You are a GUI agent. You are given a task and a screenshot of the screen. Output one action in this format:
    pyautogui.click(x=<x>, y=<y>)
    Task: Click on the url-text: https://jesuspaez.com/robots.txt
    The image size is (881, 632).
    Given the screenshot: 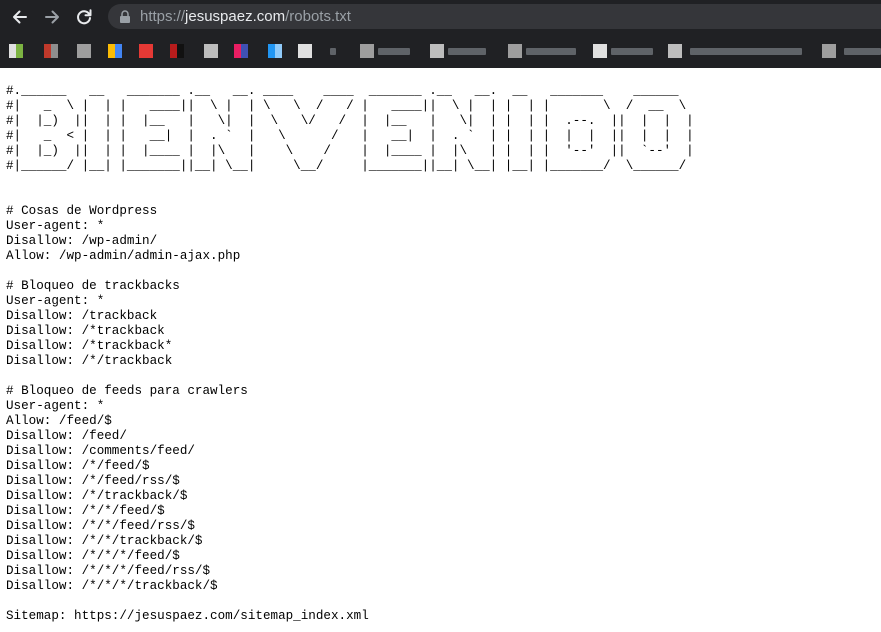 What is the action you would take?
    pyautogui.click(x=245, y=16)
    